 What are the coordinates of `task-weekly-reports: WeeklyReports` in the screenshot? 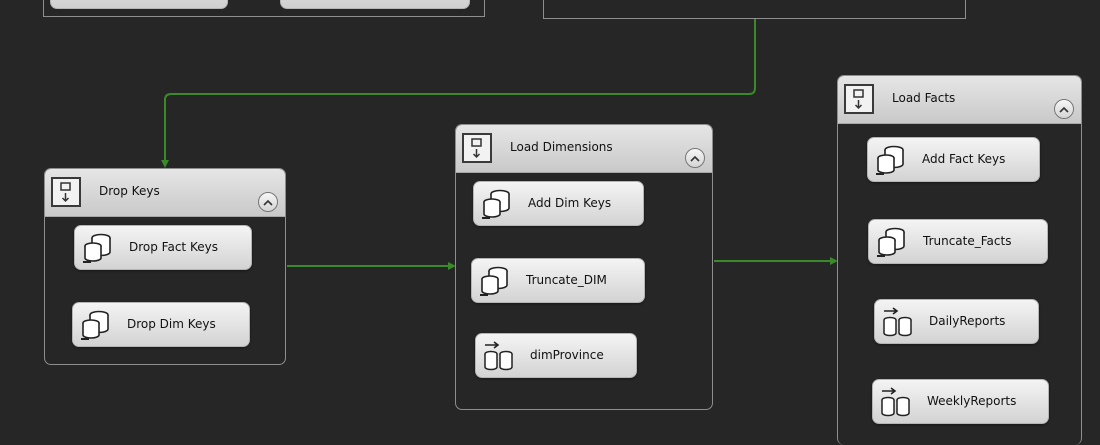 It's located at (960, 401).